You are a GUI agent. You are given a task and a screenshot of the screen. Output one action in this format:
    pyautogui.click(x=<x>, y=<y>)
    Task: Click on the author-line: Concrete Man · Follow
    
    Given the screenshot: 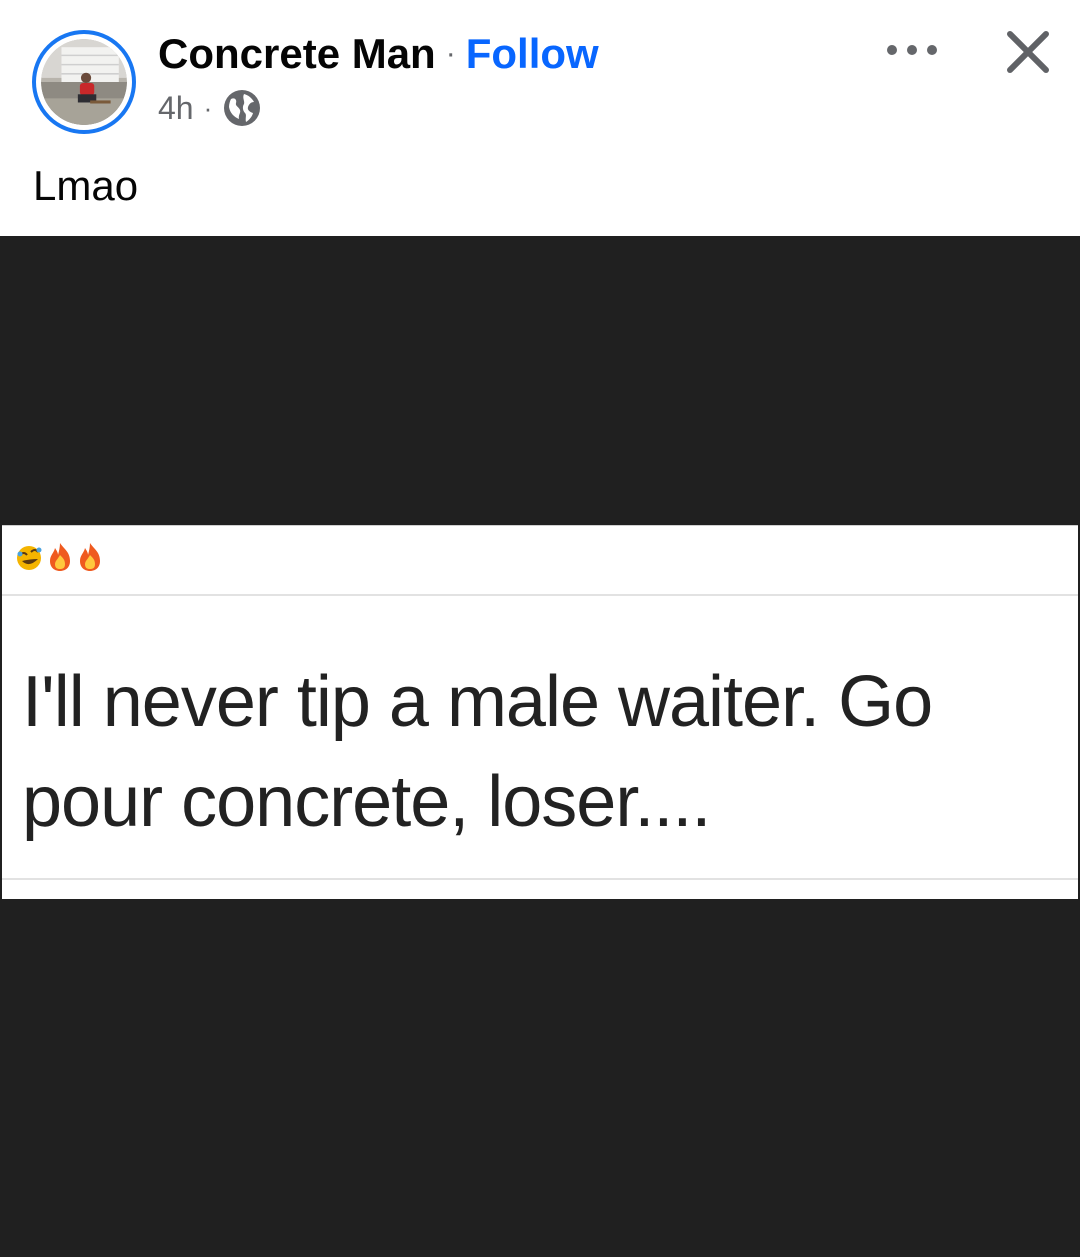 What is the action you would take?
    pyautogui.click(x=378, y=54)
    